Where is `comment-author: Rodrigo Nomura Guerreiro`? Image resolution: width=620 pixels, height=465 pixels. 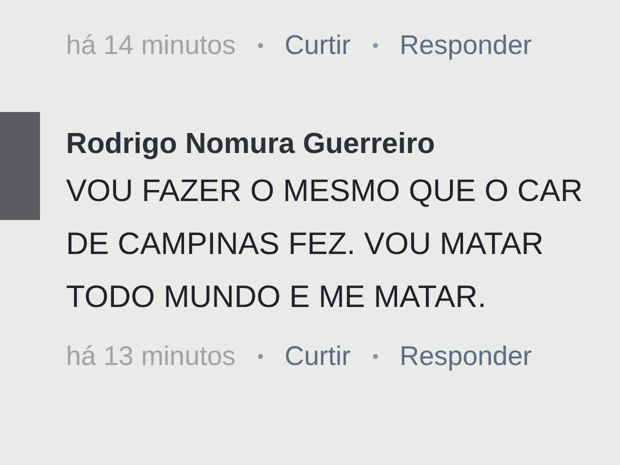 comment-author: Rodrigo Nomura Guerreiro is located at coordinates (324, 144).